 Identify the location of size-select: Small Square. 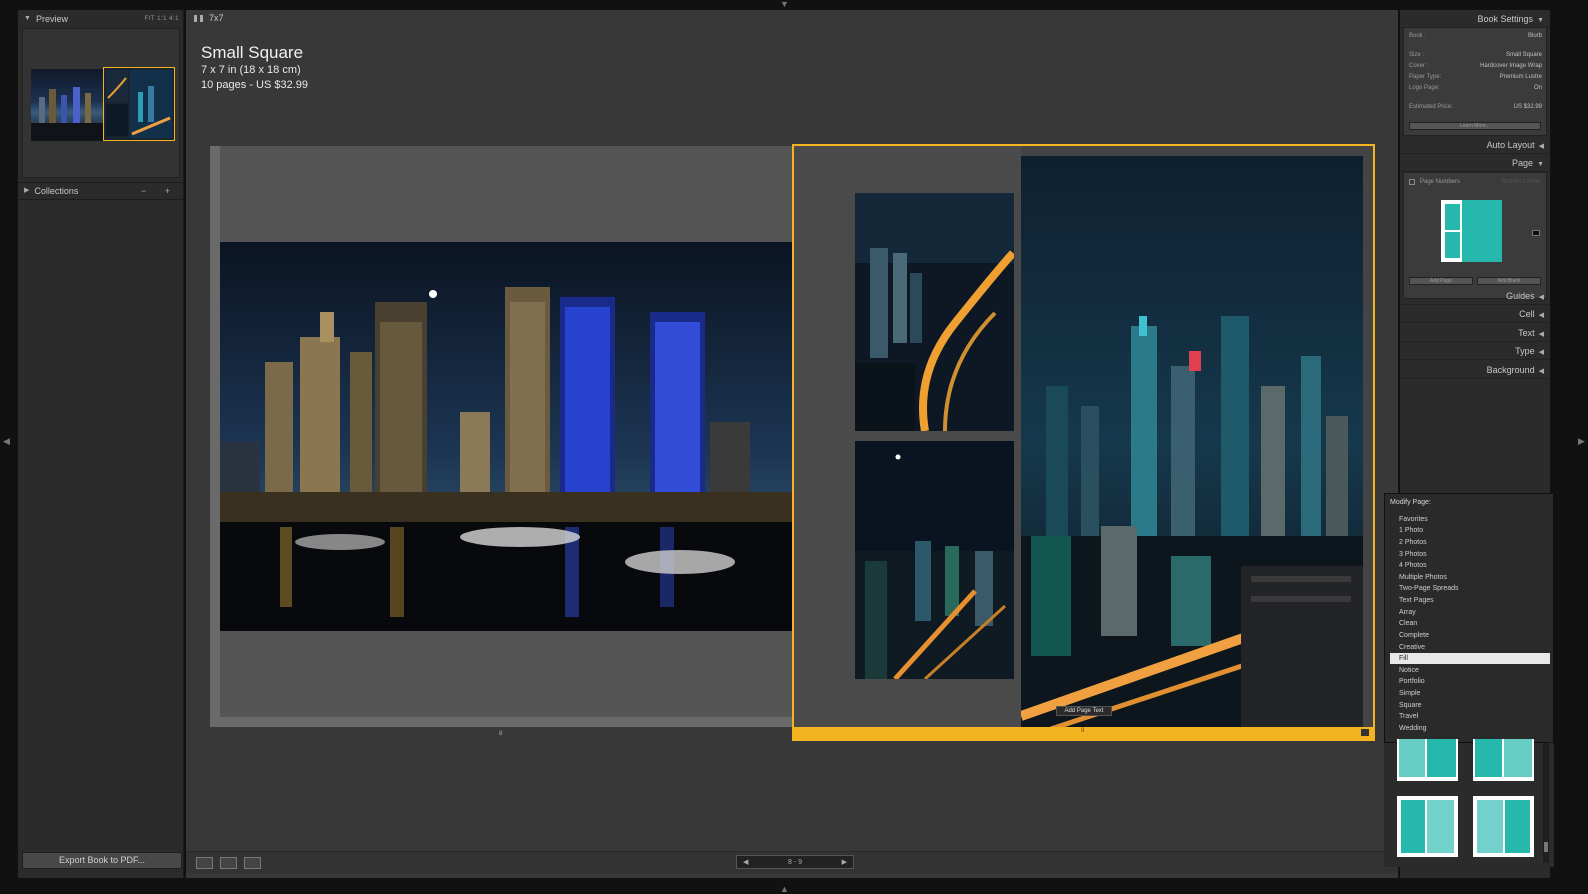
(1524, 57).